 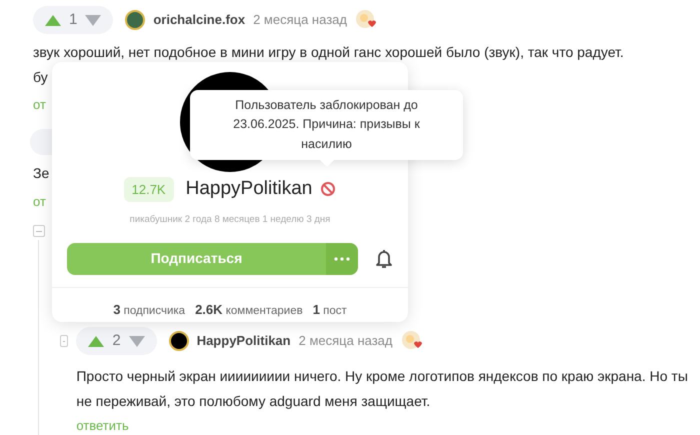 What do you see at coordinates (249, 309) in the screenshot?
I see `stat-text: 2.6K комментариев` at bounding box center [249, 309].